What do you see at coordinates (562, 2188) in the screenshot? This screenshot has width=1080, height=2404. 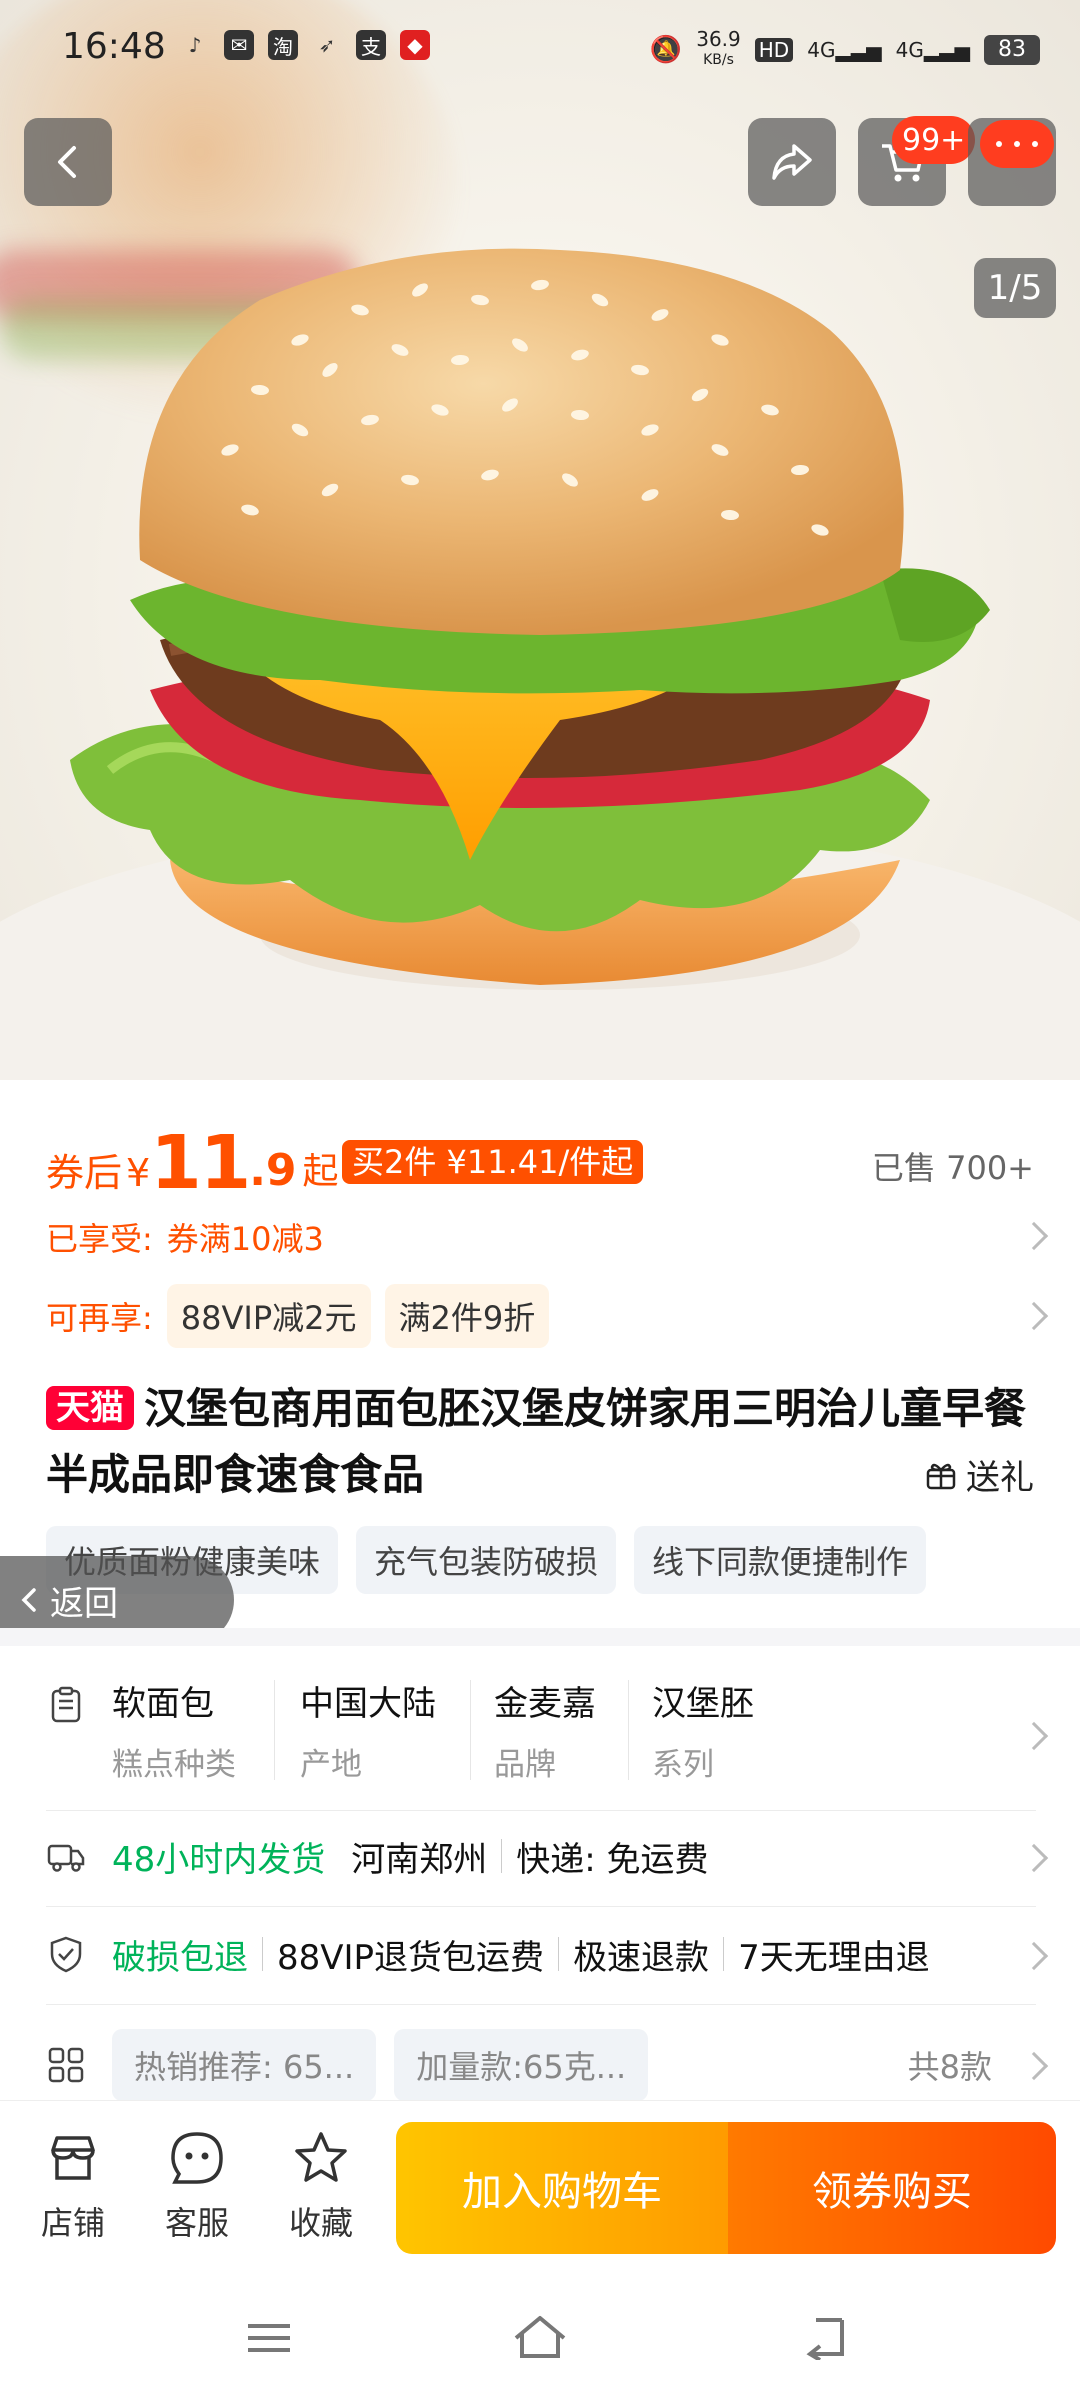 I see `add-to-cart-button: 加入购物车` at bounding box center [562, 2188].